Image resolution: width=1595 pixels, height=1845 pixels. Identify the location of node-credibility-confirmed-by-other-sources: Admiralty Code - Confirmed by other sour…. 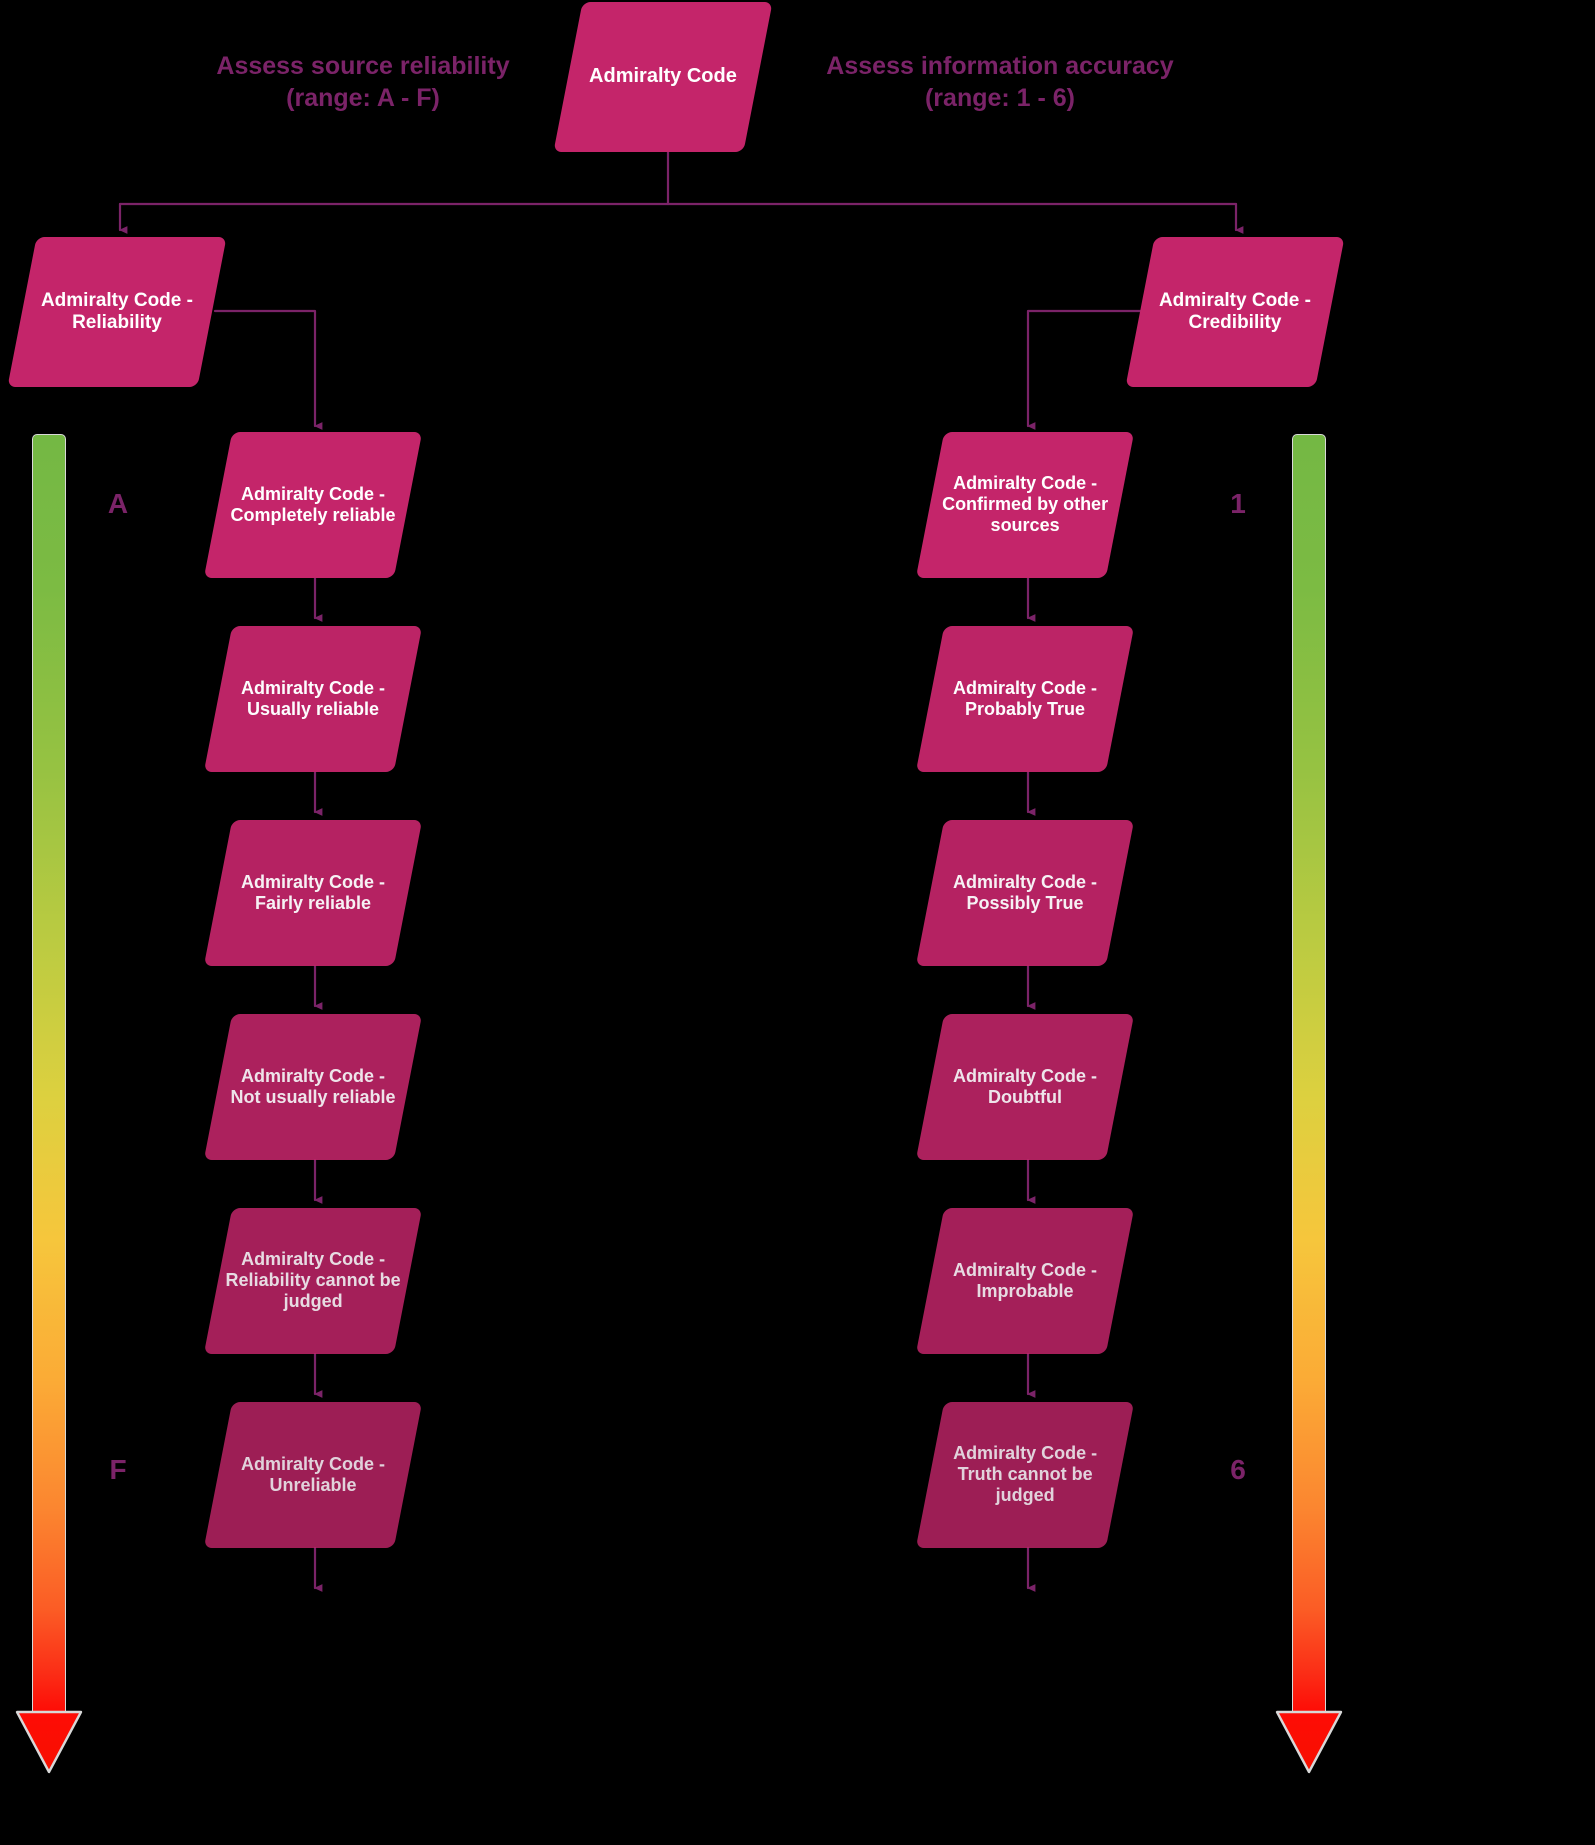
(1025, 505).